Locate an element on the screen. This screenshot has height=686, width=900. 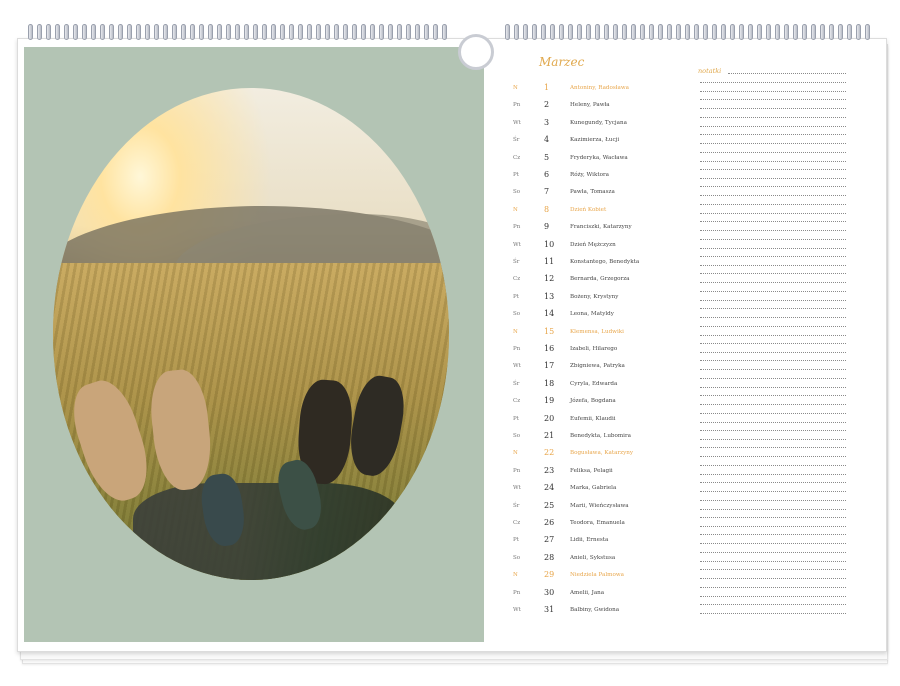
name-day: Teodora, Emanuela is located at coordinates (597, 523).